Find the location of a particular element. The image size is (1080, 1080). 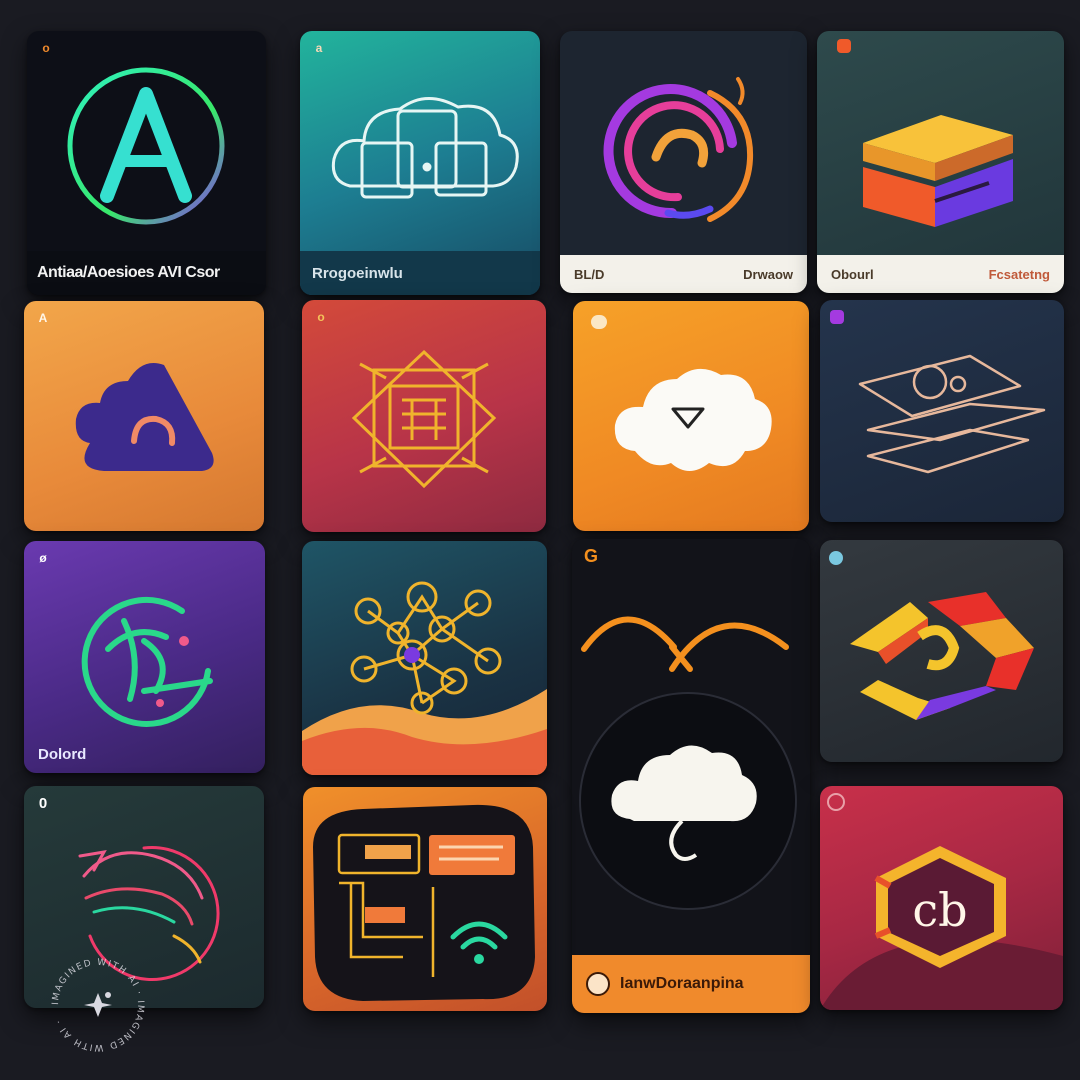

app-tile-box: Obourl Fcsatetng is located at coordinates (940, 162).